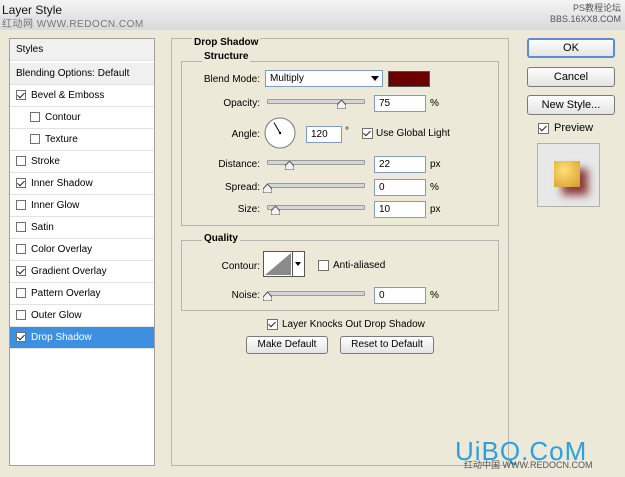  I want to click on noise-label: Noise:, so click(245, 295).